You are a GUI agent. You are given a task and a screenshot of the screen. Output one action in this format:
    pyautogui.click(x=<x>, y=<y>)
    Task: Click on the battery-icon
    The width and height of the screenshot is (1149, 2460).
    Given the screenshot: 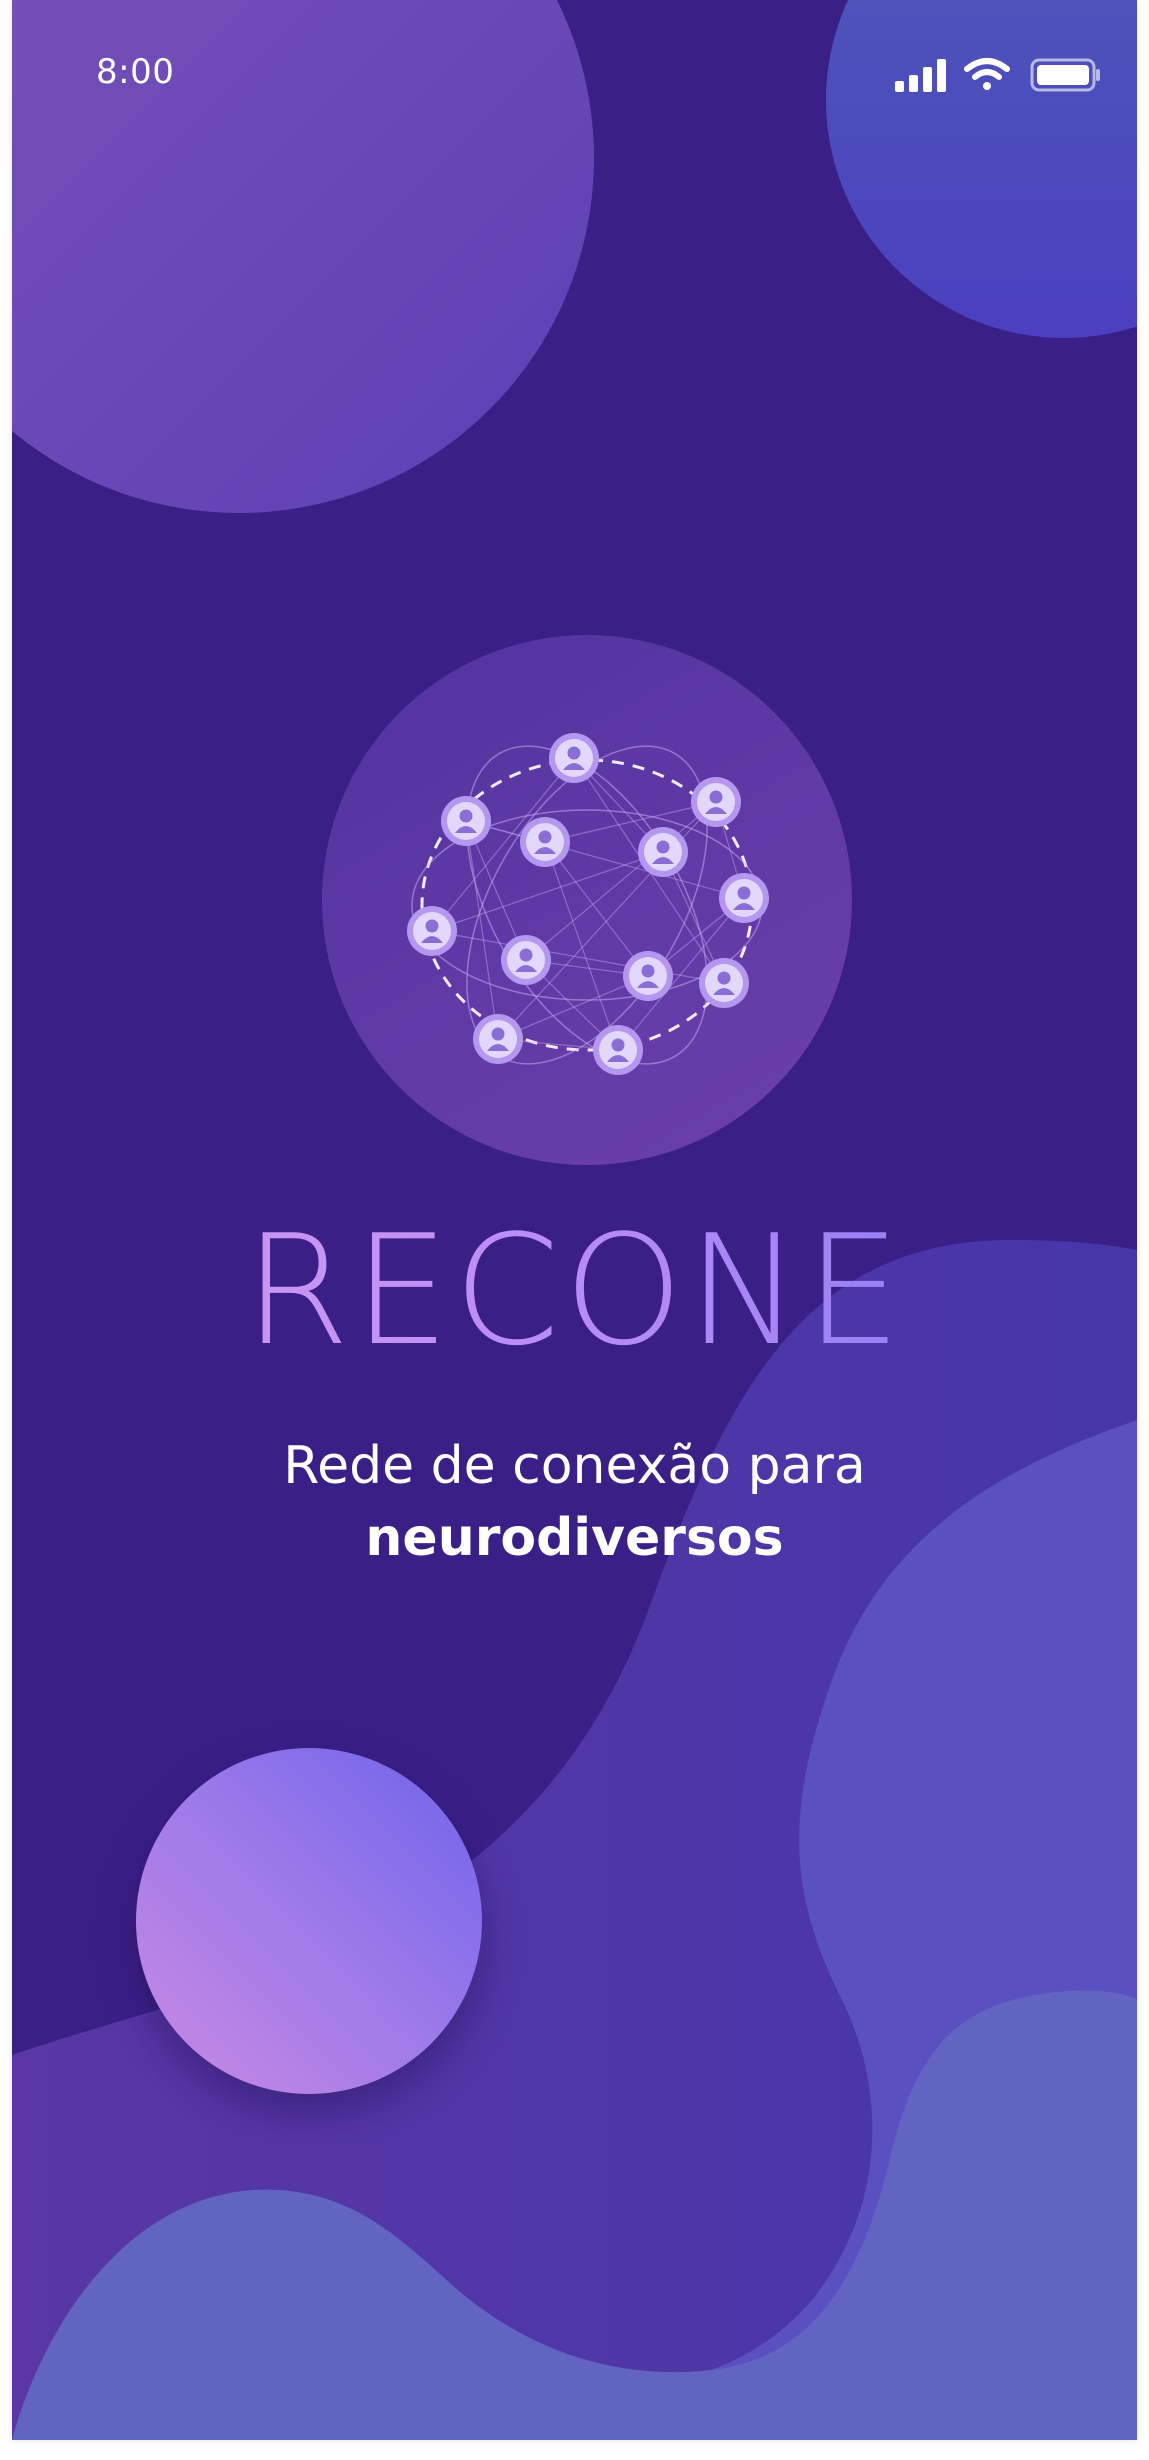 What is the action you would take?
    pyautogui.click(x=1065, y=75)
    